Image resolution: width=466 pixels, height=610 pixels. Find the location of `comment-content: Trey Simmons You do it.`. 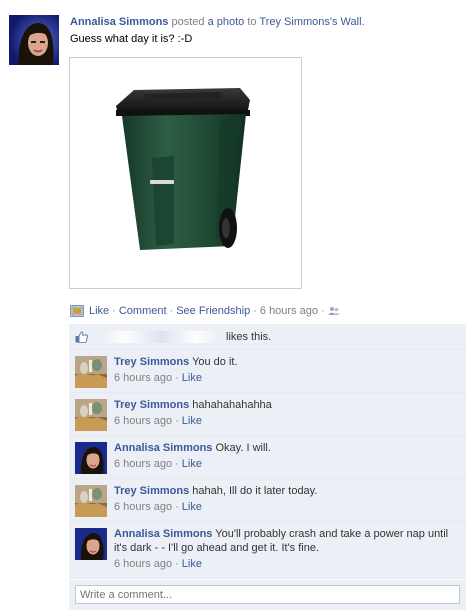

comment-content: Trey Simmons You do it. is located at coordinates (284, 362).